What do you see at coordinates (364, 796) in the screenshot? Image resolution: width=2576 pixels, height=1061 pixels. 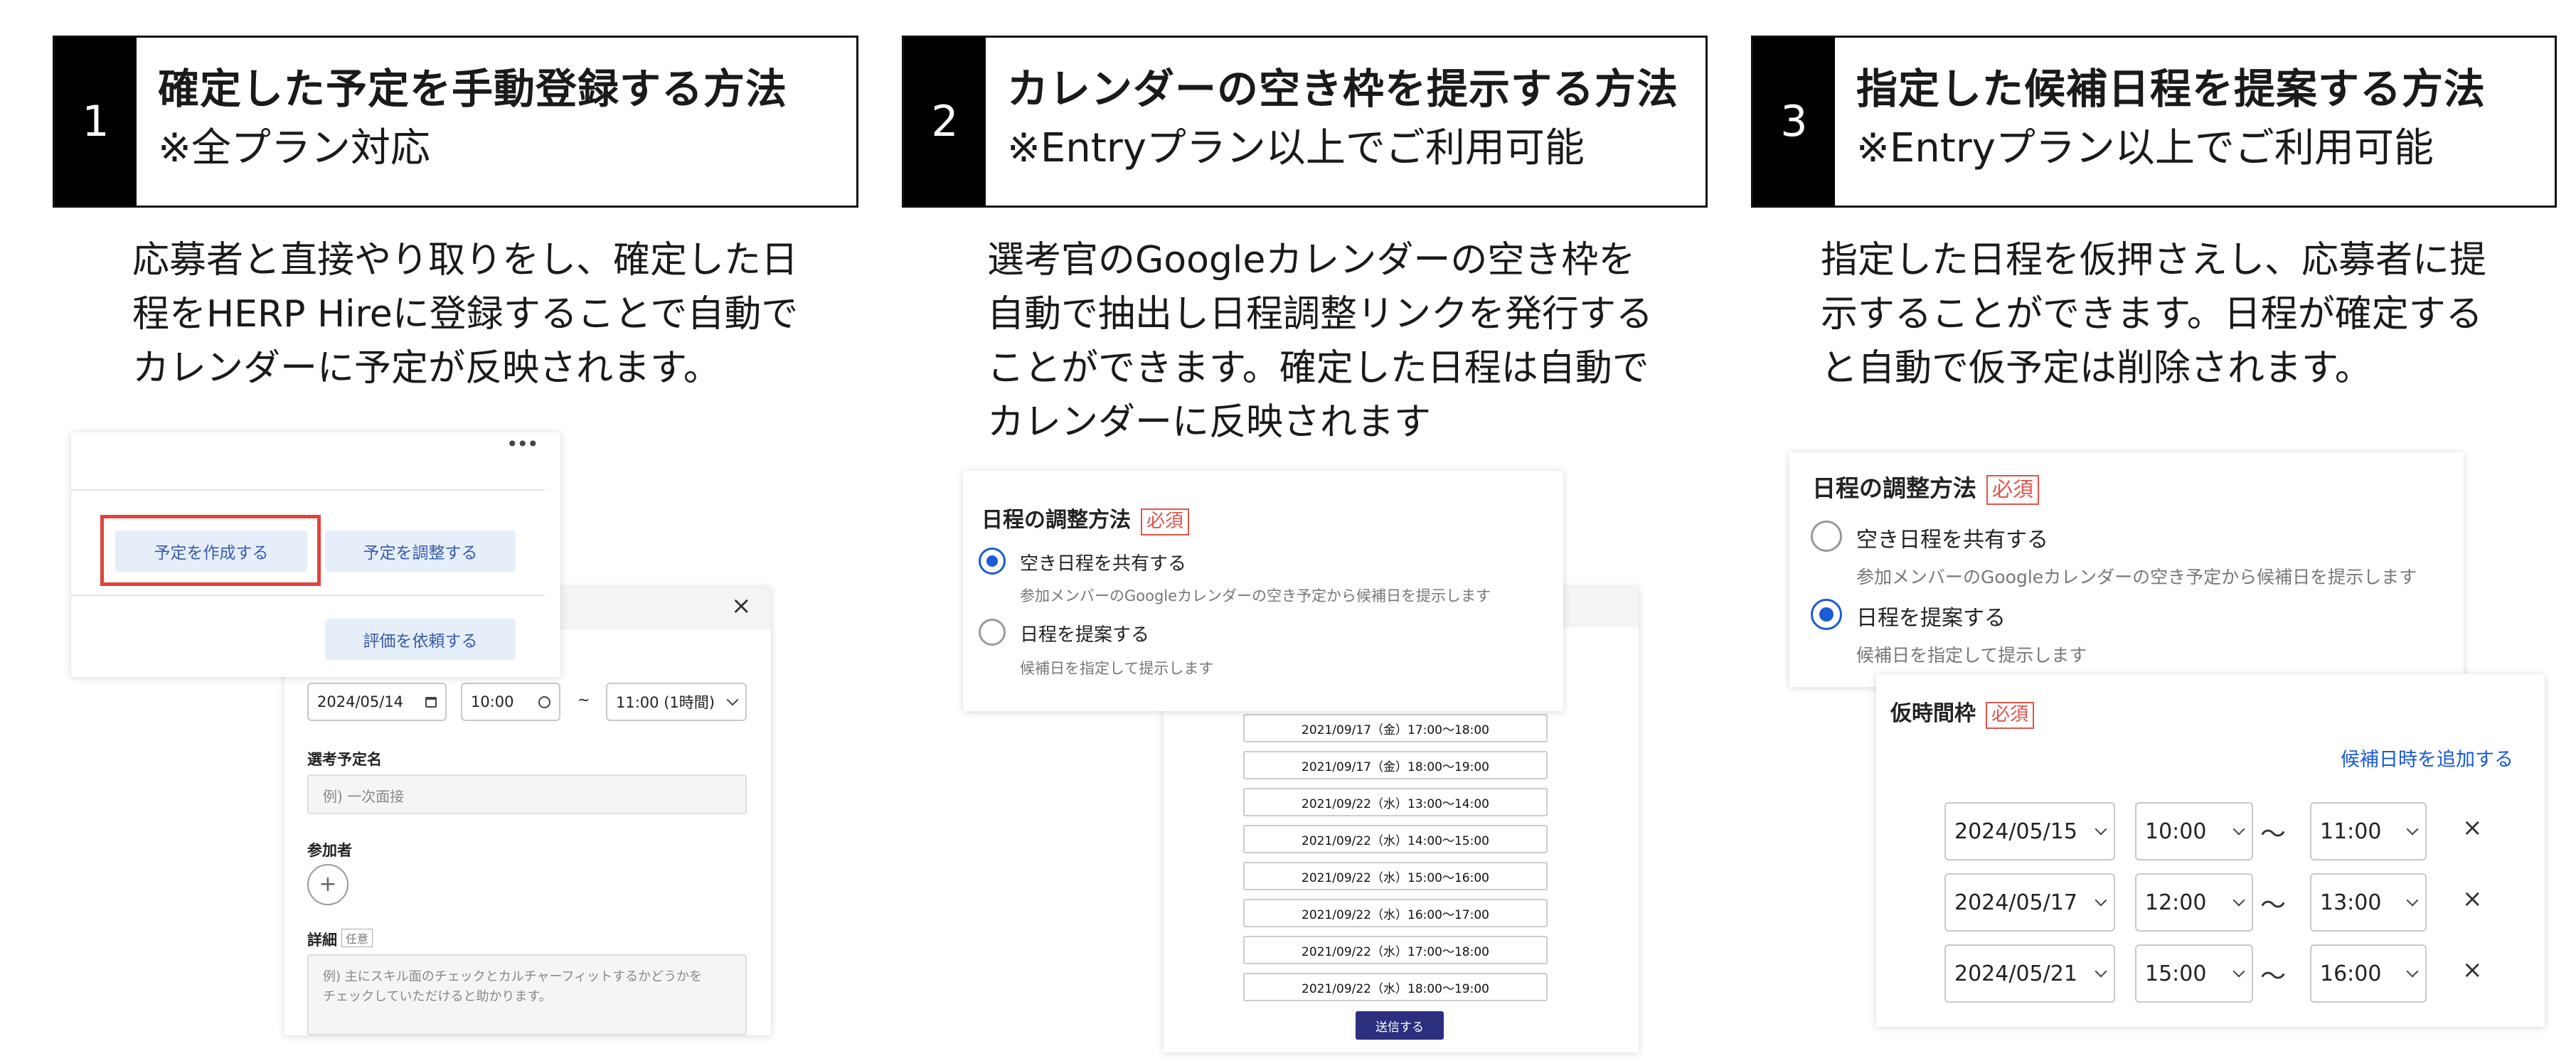 I see `event-name-placeholder: 例) 一次面接` at bounding box center [364, 796].